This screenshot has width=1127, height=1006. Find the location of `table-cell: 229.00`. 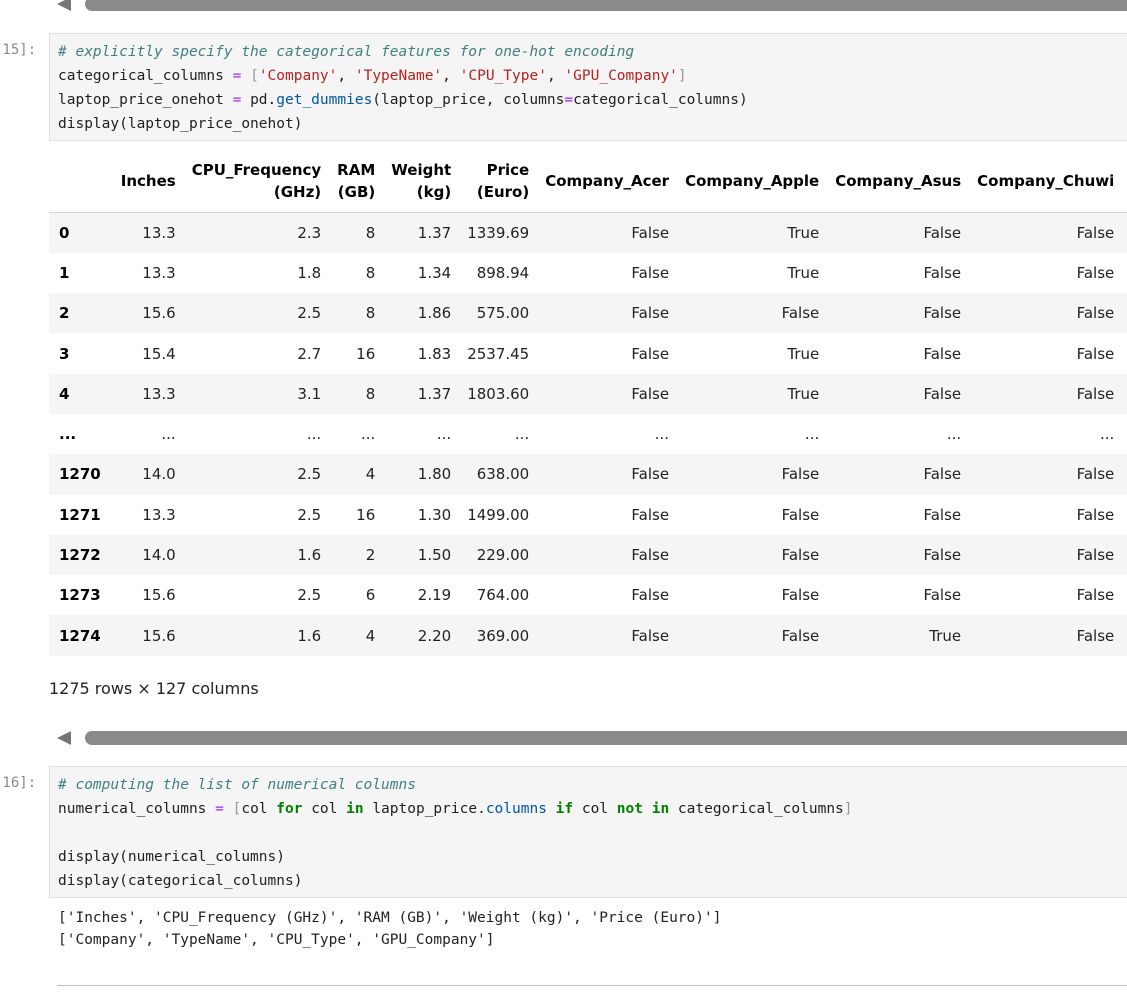

table-cell: 229.00 is located at coordinates (503, 555).